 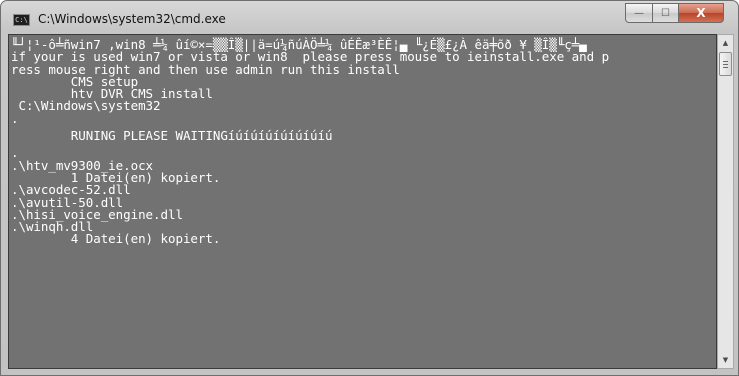 What do you see at coordinates (15, 118) in the screenshot?
I see `console-line: .` at bounding box center [15, 118].